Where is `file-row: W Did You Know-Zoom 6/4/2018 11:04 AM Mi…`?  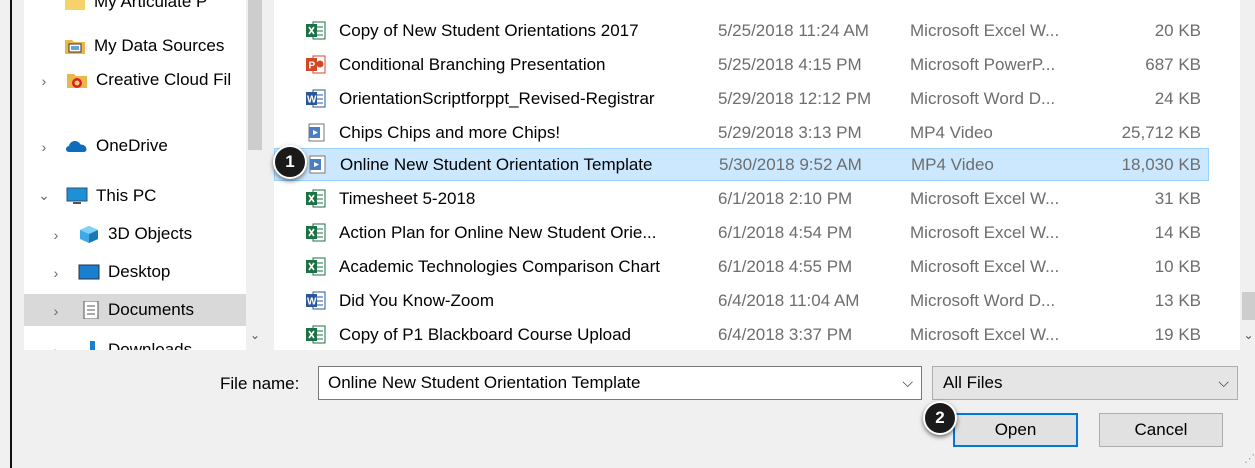
file-row: W Did You Know-Zoom 6/4/2018 11:04 AM Mi… is located at coordinates (741, 300).